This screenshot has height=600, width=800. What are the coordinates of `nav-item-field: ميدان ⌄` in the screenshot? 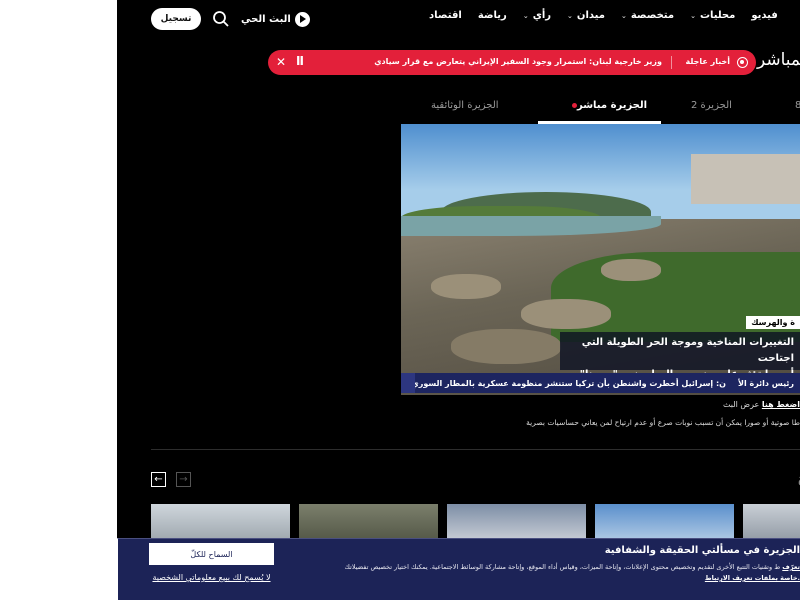 It's located at (586, 15).